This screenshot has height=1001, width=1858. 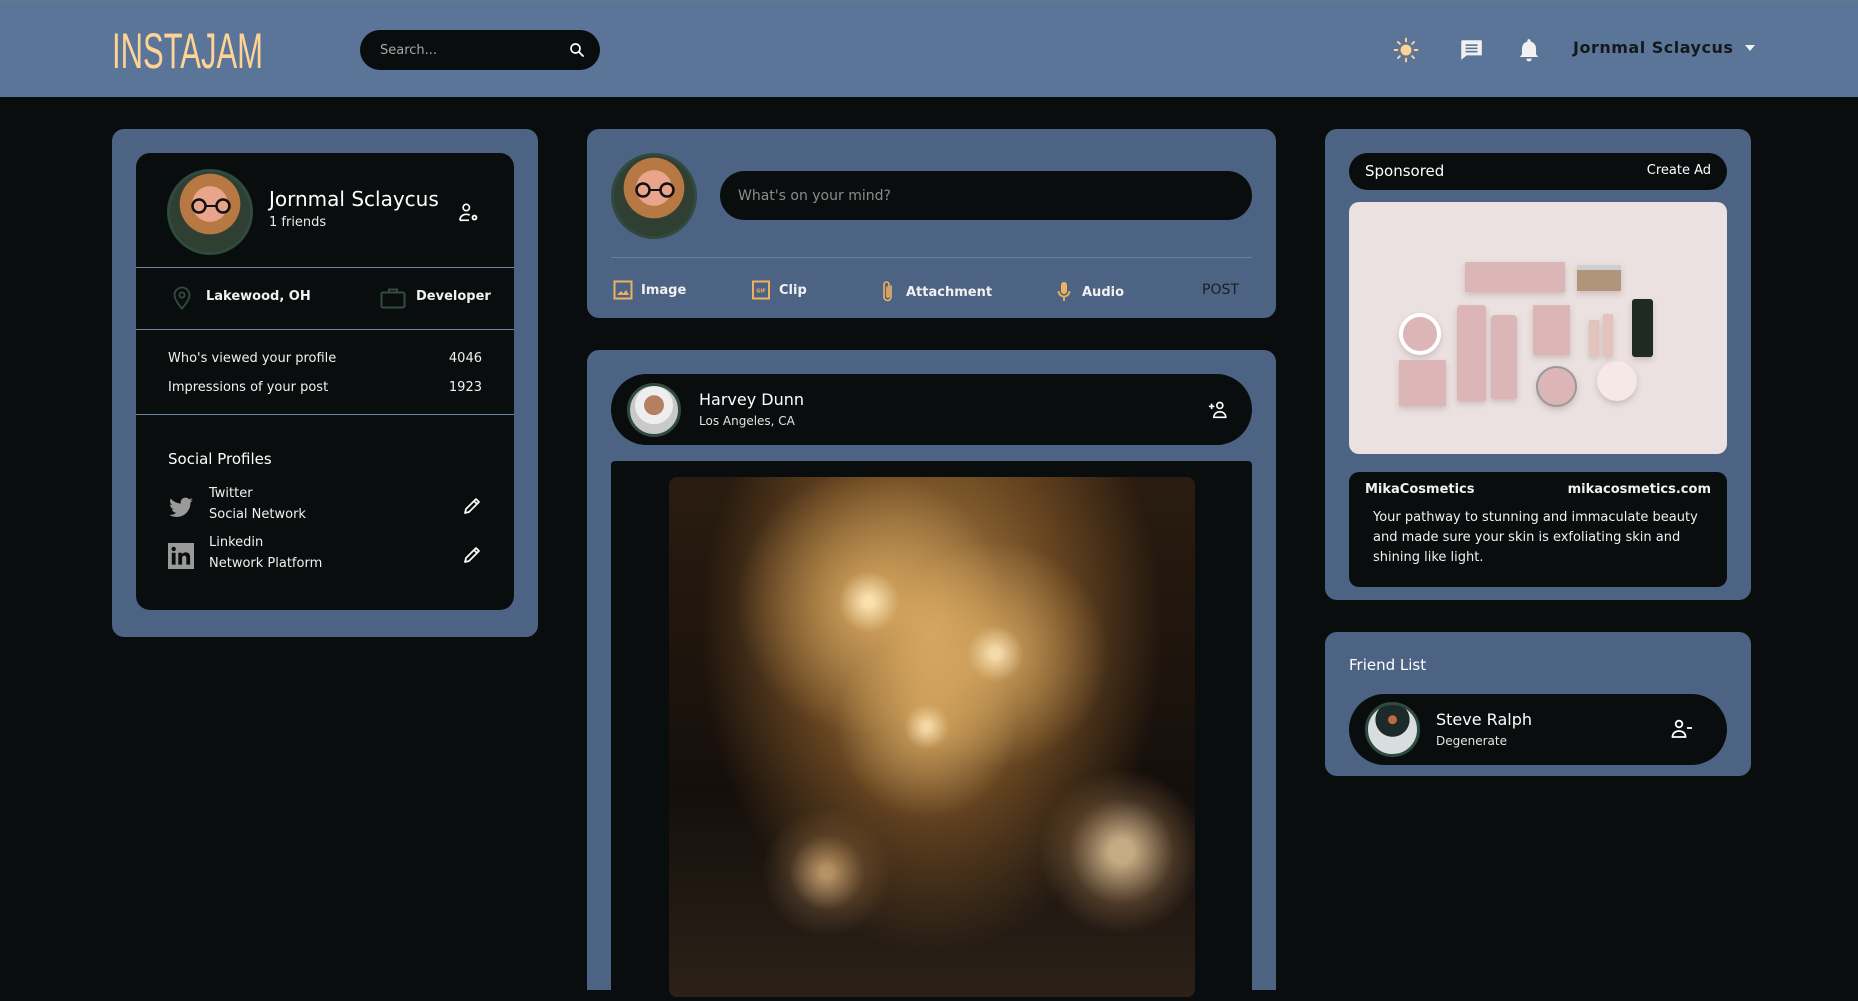 I want to click on post-author-name: Harvey Dunn, so click(x=751, y=399).